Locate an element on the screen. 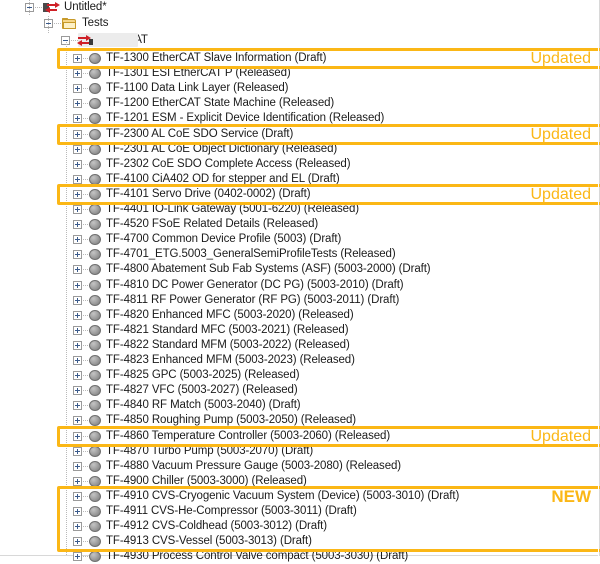 The height and width of the screenshot is (564, 600). tree-node-tests: Tests is located at coordinates (54, 15).